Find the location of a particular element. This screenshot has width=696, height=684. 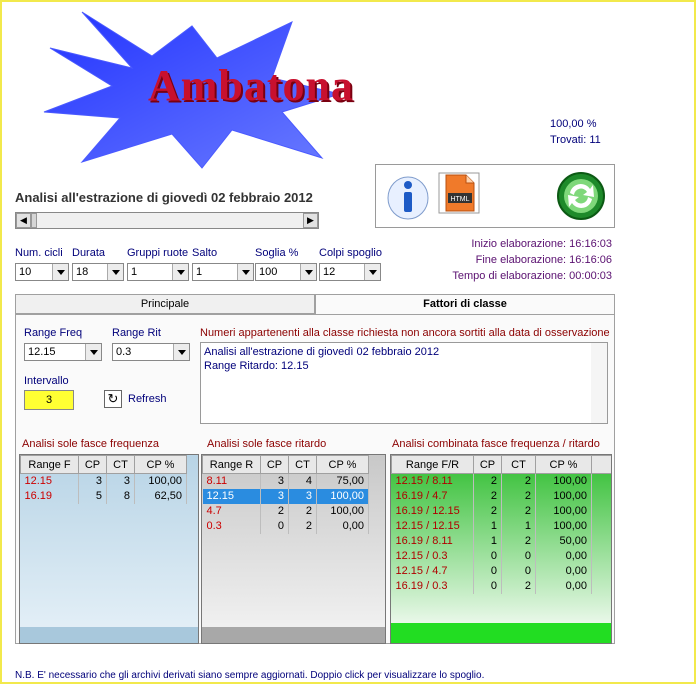

range-cell: 16.19 is located at coordinates (49, 496).